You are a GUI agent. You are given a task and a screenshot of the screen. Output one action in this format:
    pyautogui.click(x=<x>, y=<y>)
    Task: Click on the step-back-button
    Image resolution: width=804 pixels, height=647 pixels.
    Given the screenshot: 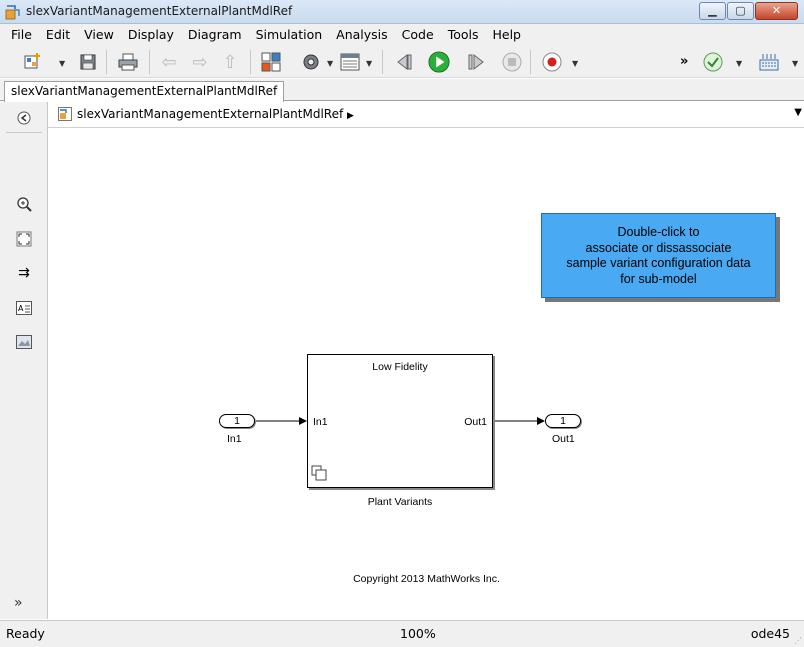 What is the action you would take?
    pyautogui.click(x=404, y=62)
    